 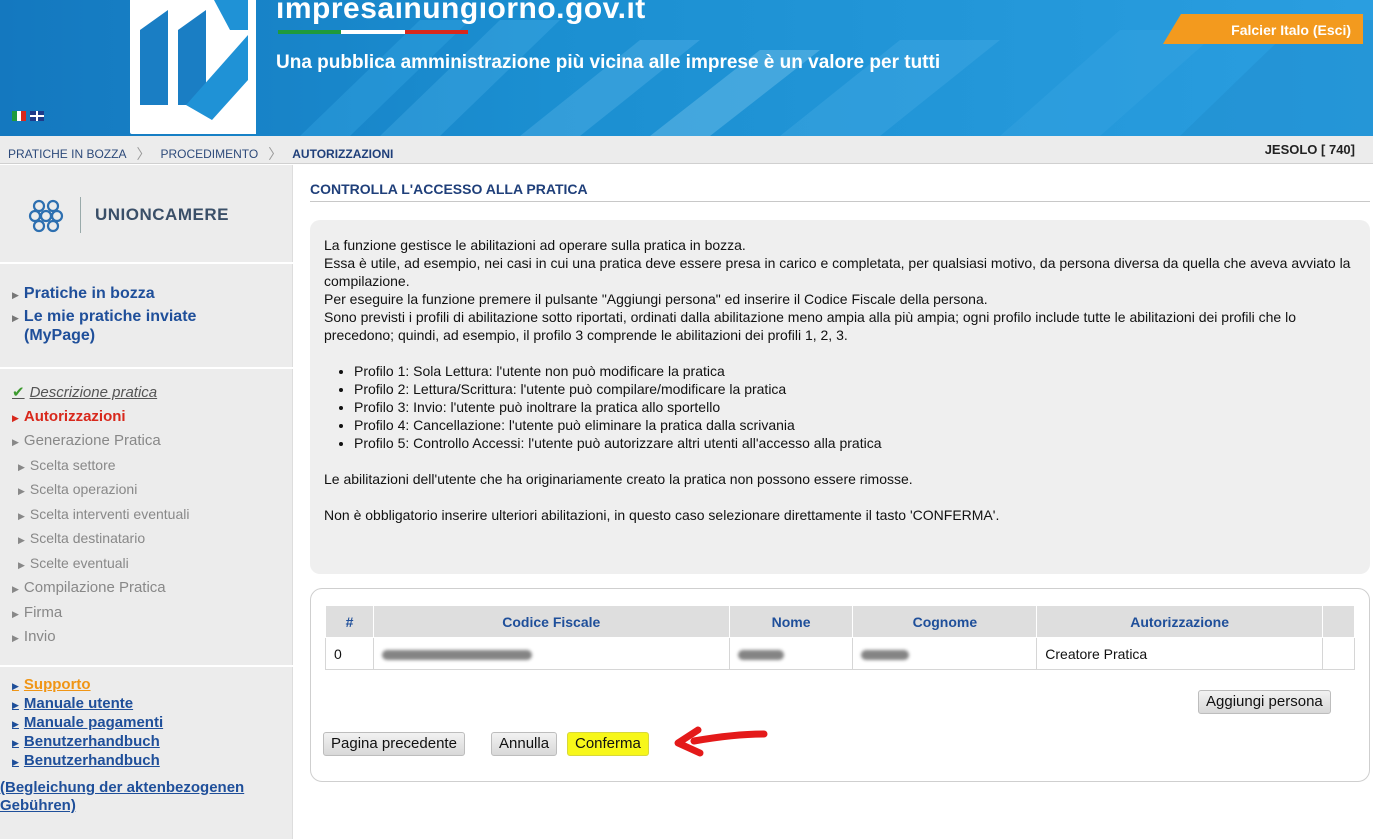 I want to click on unioncamere-brand: UNIONCAMERE, so click(x=154, y=215).